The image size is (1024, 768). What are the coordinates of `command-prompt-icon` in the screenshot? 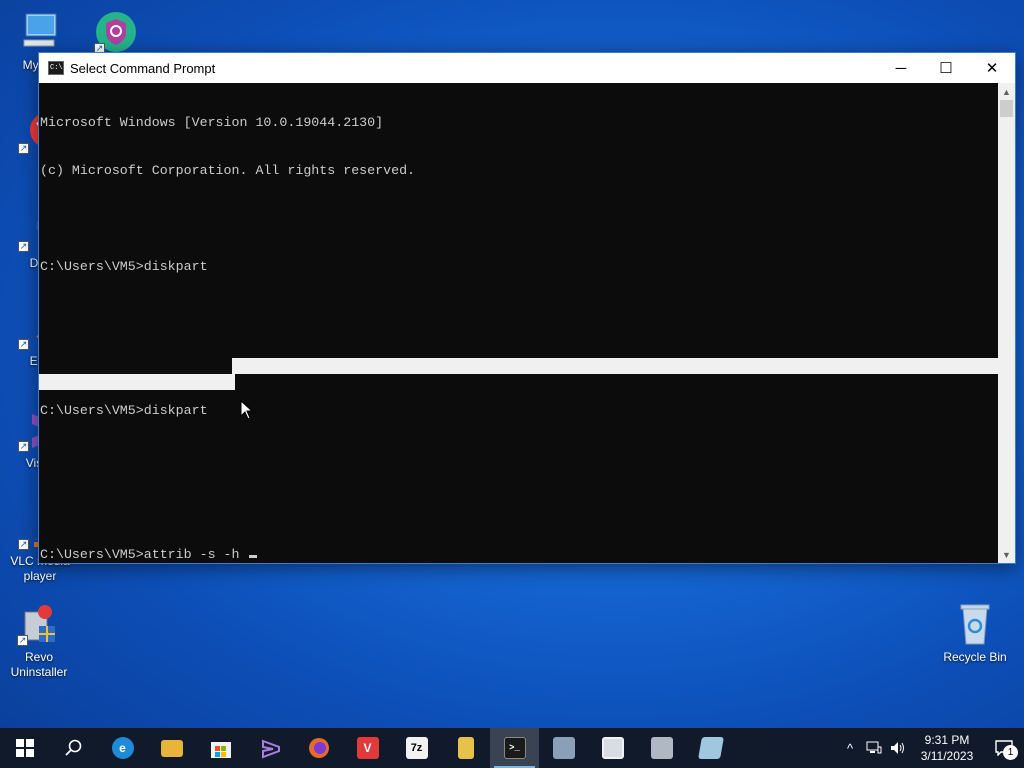 It's located at (56, 68).